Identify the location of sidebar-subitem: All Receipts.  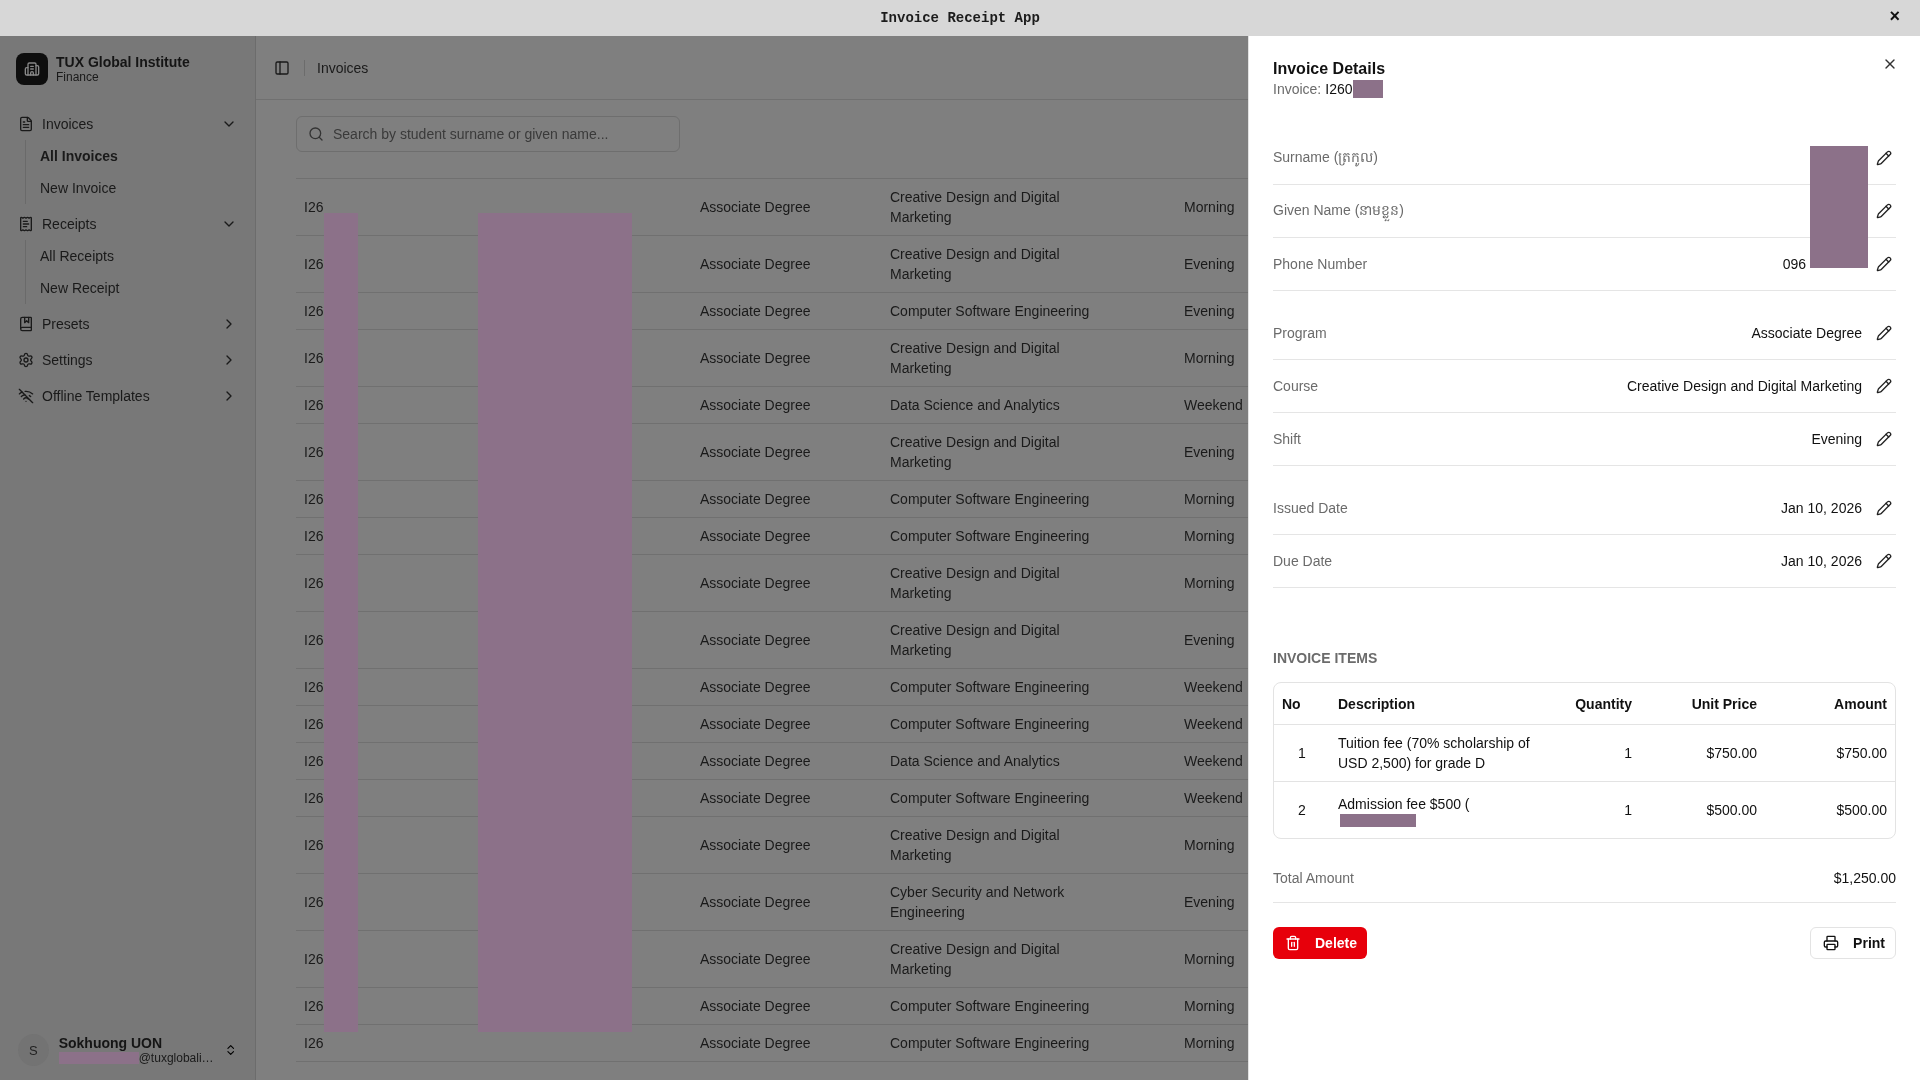
(139, 256).